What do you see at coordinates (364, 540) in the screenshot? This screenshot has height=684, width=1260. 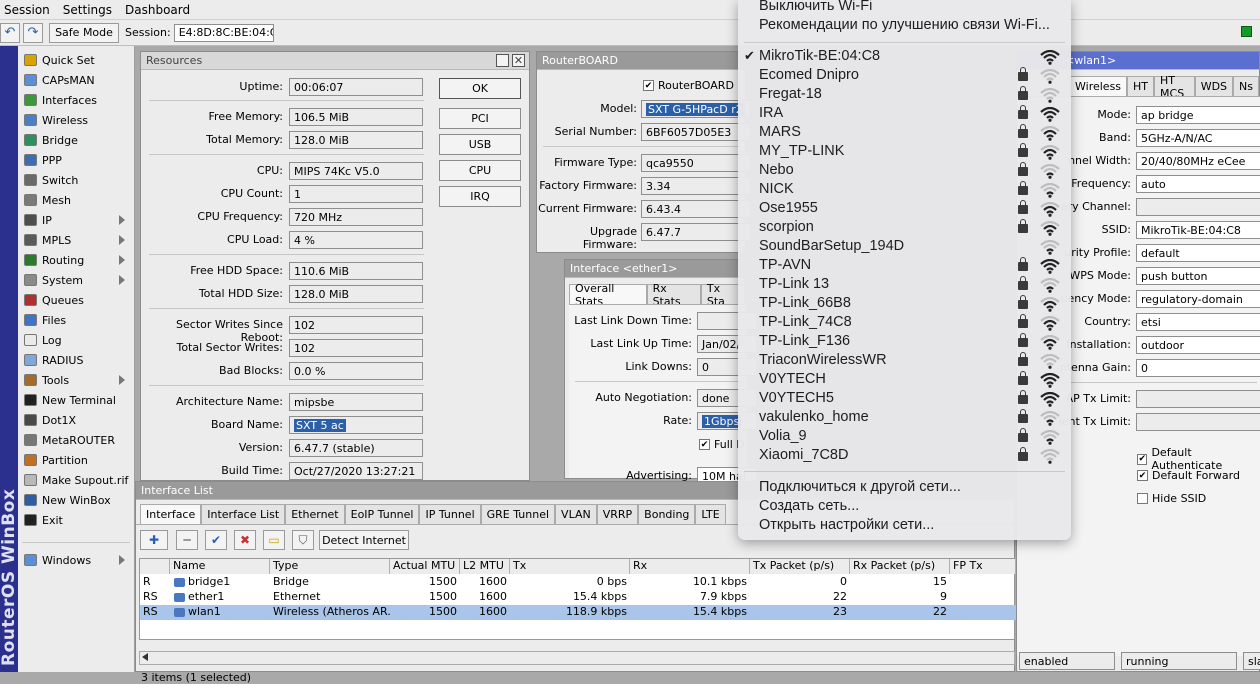 I see `detect-internet-button: Detect Internet` at bounding box center [364, 540].